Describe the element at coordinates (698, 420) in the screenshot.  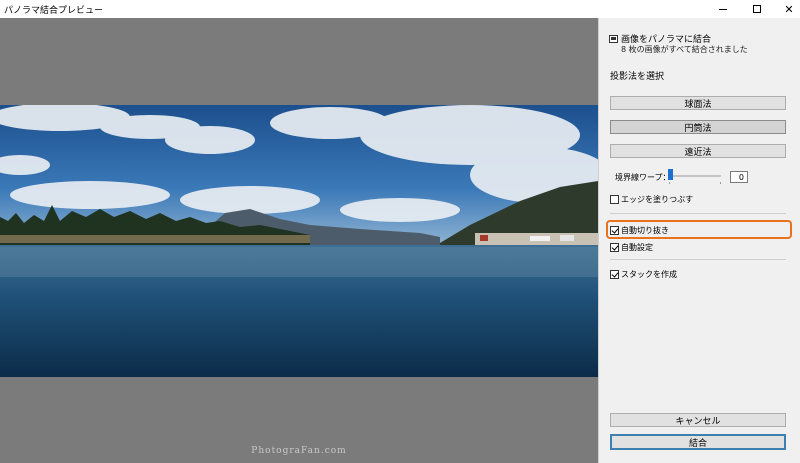
I see `cancel-button: キャンセル` at that location.